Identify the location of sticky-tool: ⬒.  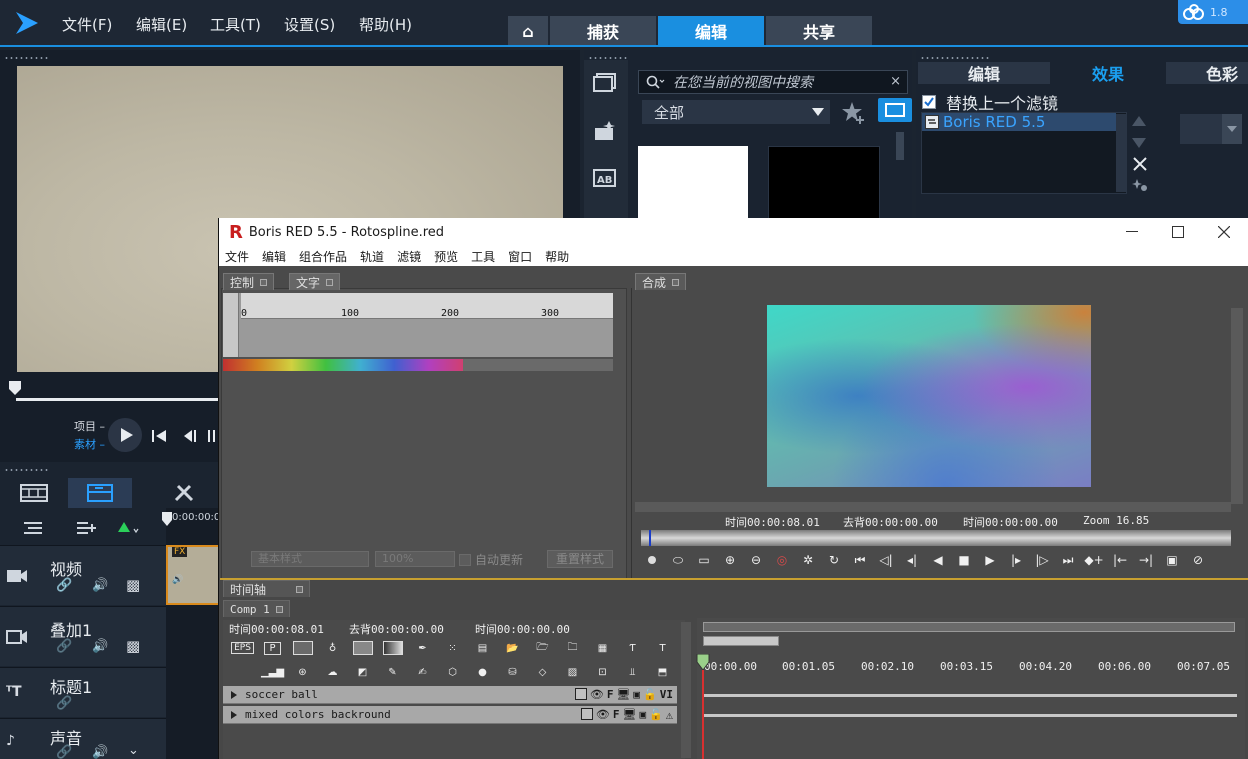
(662, 672).